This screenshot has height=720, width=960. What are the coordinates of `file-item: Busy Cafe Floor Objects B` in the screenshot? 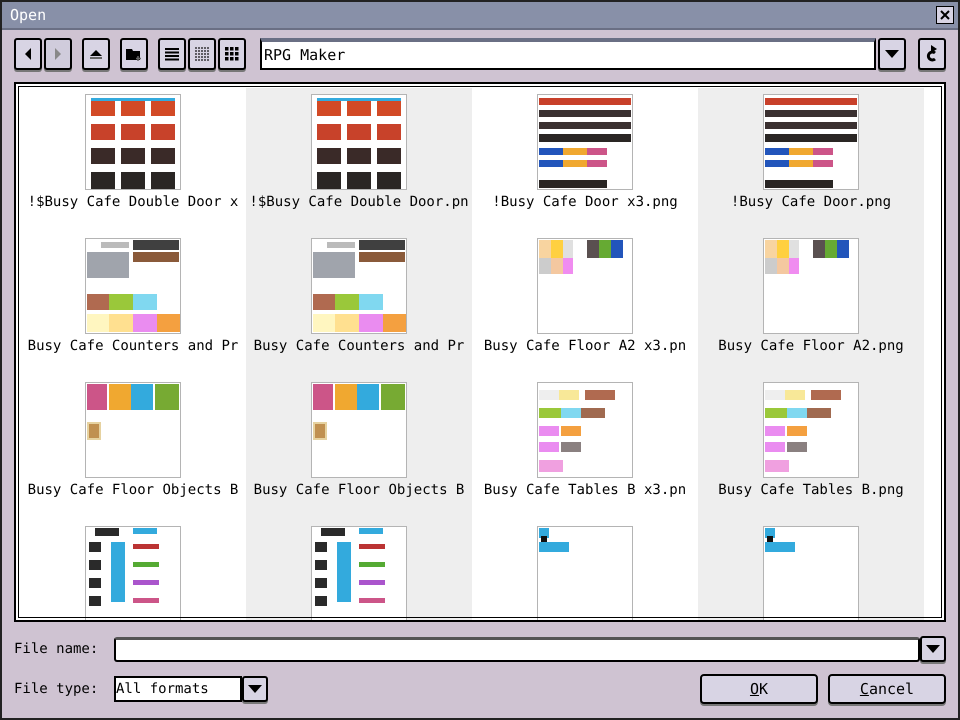 It's located at (359, 448).